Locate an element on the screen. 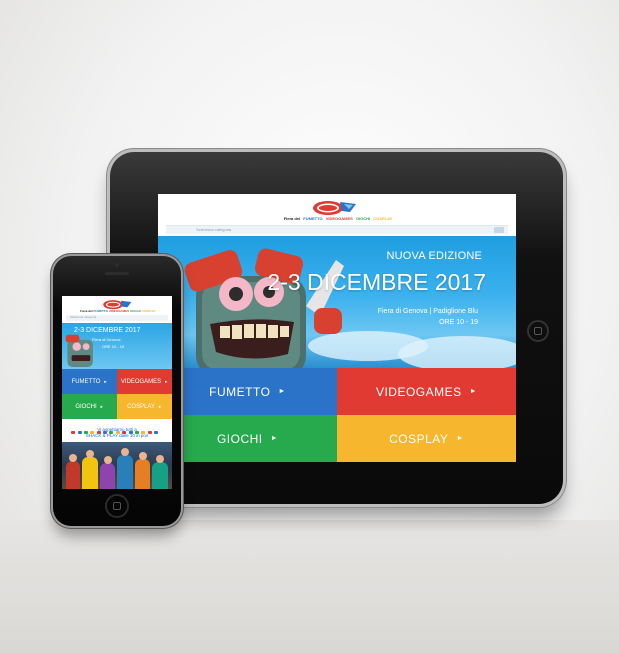 The width and height of the screenshot is (619, 653). tablet-camera is located at coordinates (335, 167).